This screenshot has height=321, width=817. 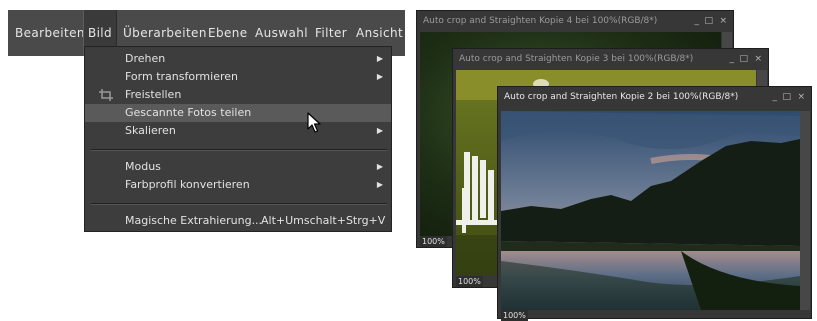 What do you see at coordinates (323, 220) in the screenshot?
I see `menu-item-shortcut: Alt+Umschalt+Strg+V` at bounding box center [323, 220].